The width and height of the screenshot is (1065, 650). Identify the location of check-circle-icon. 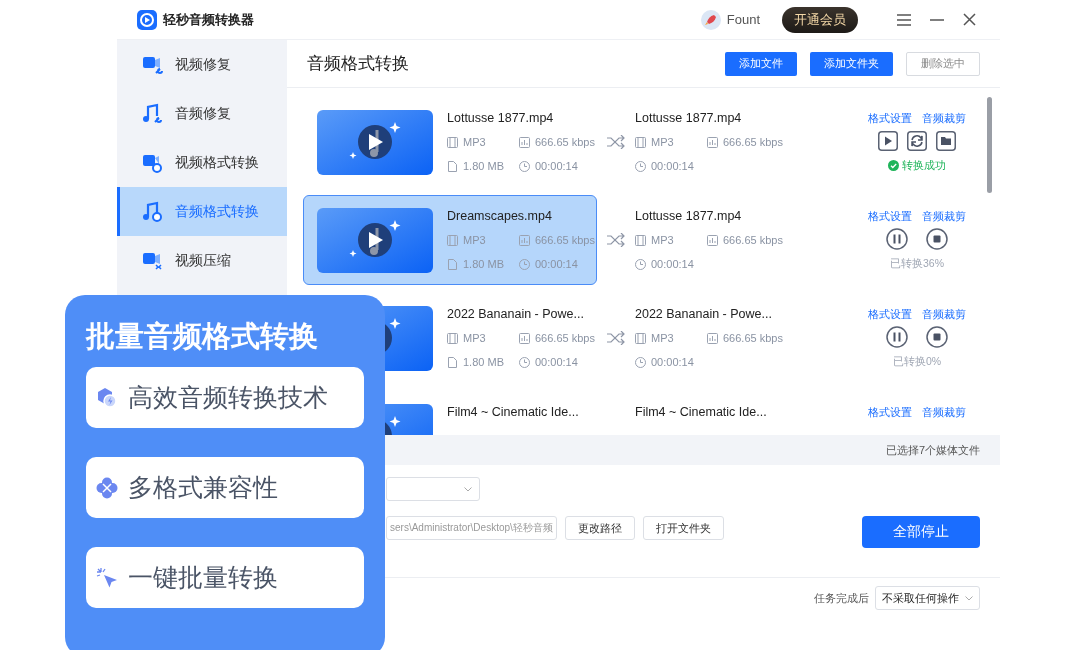
(893, 165).